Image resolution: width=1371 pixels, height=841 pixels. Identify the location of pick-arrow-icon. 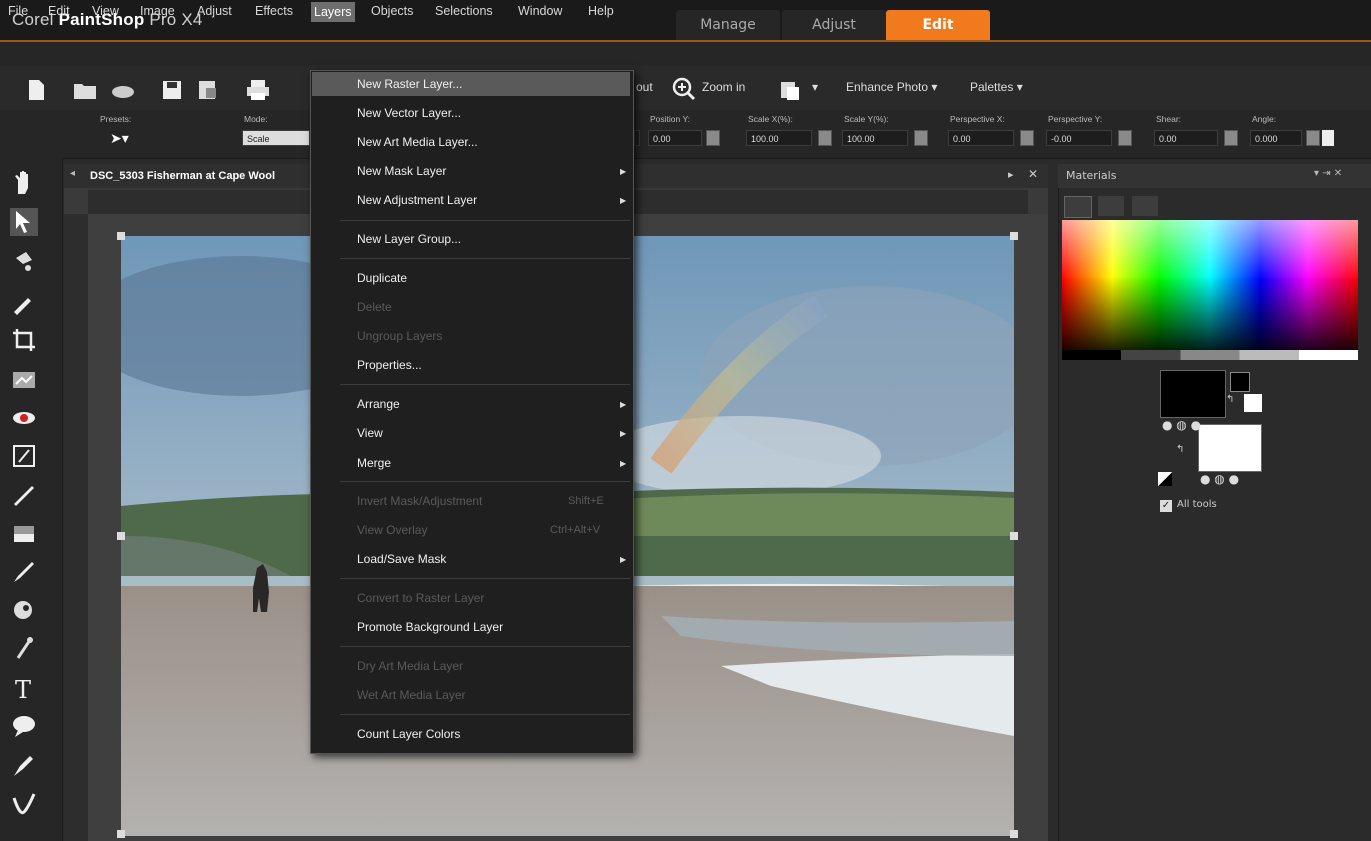
(25, 223).